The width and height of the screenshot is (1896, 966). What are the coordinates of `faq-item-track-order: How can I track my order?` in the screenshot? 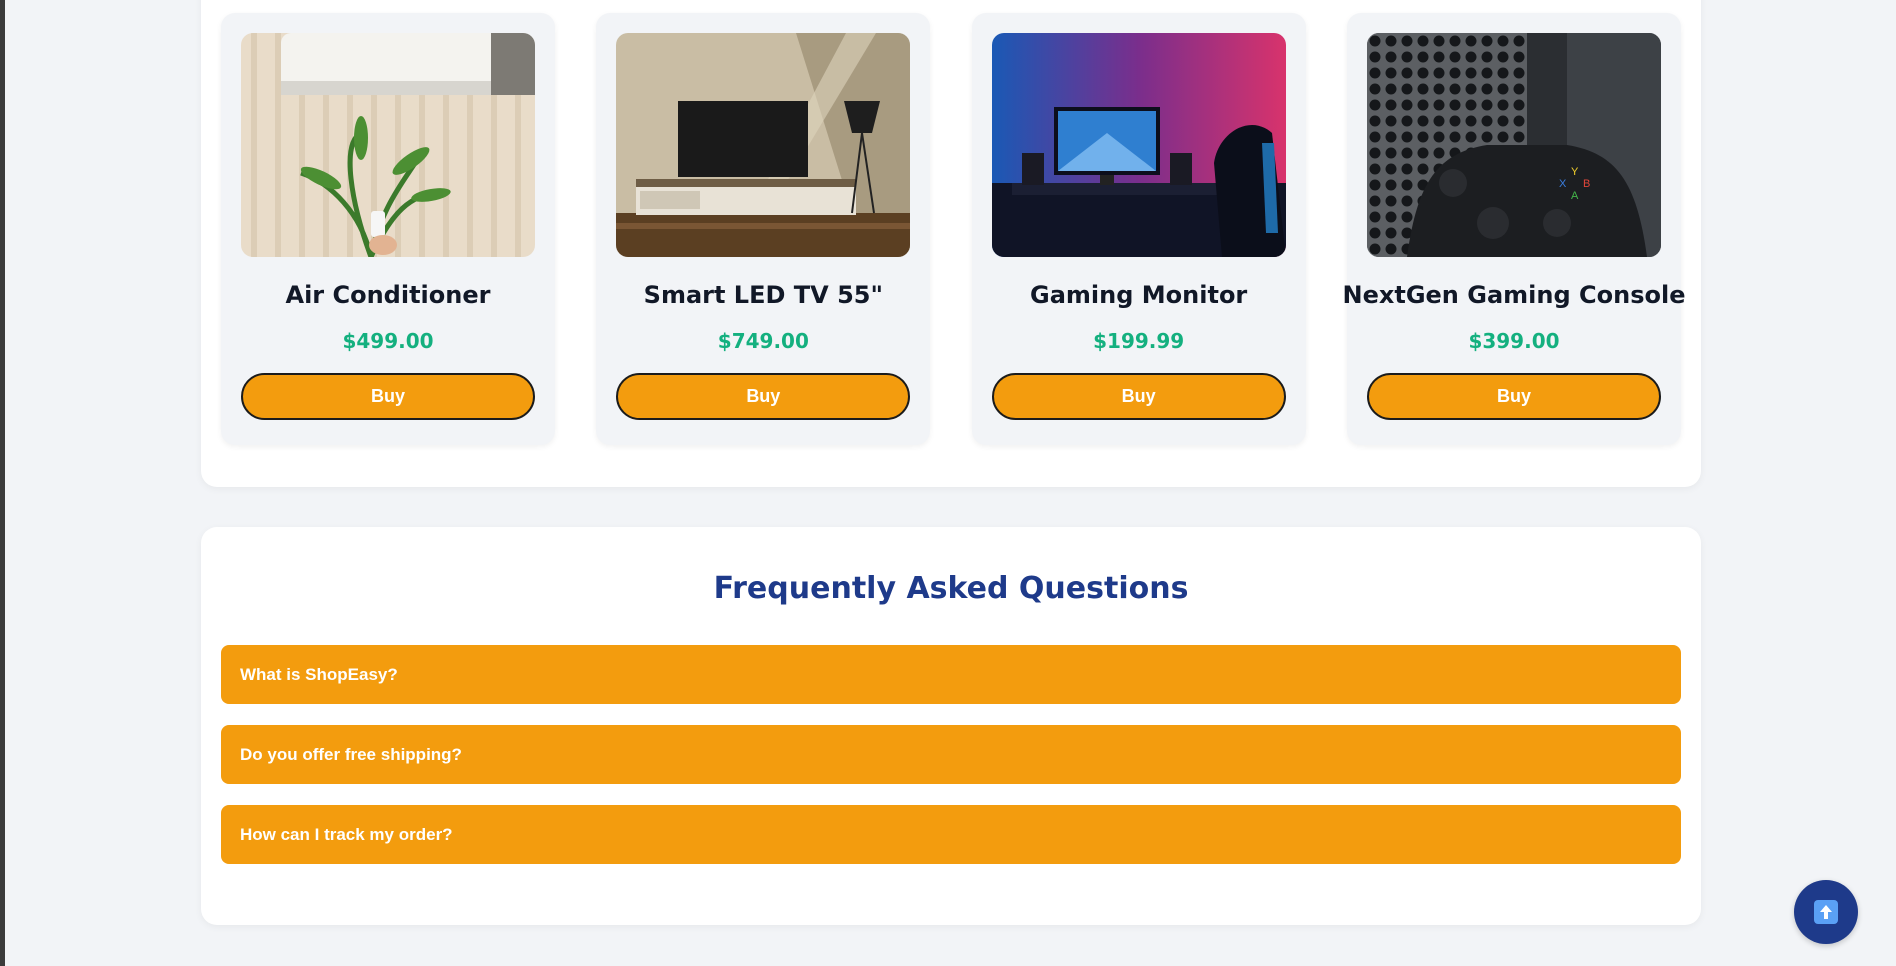 It's located at (951, 834).